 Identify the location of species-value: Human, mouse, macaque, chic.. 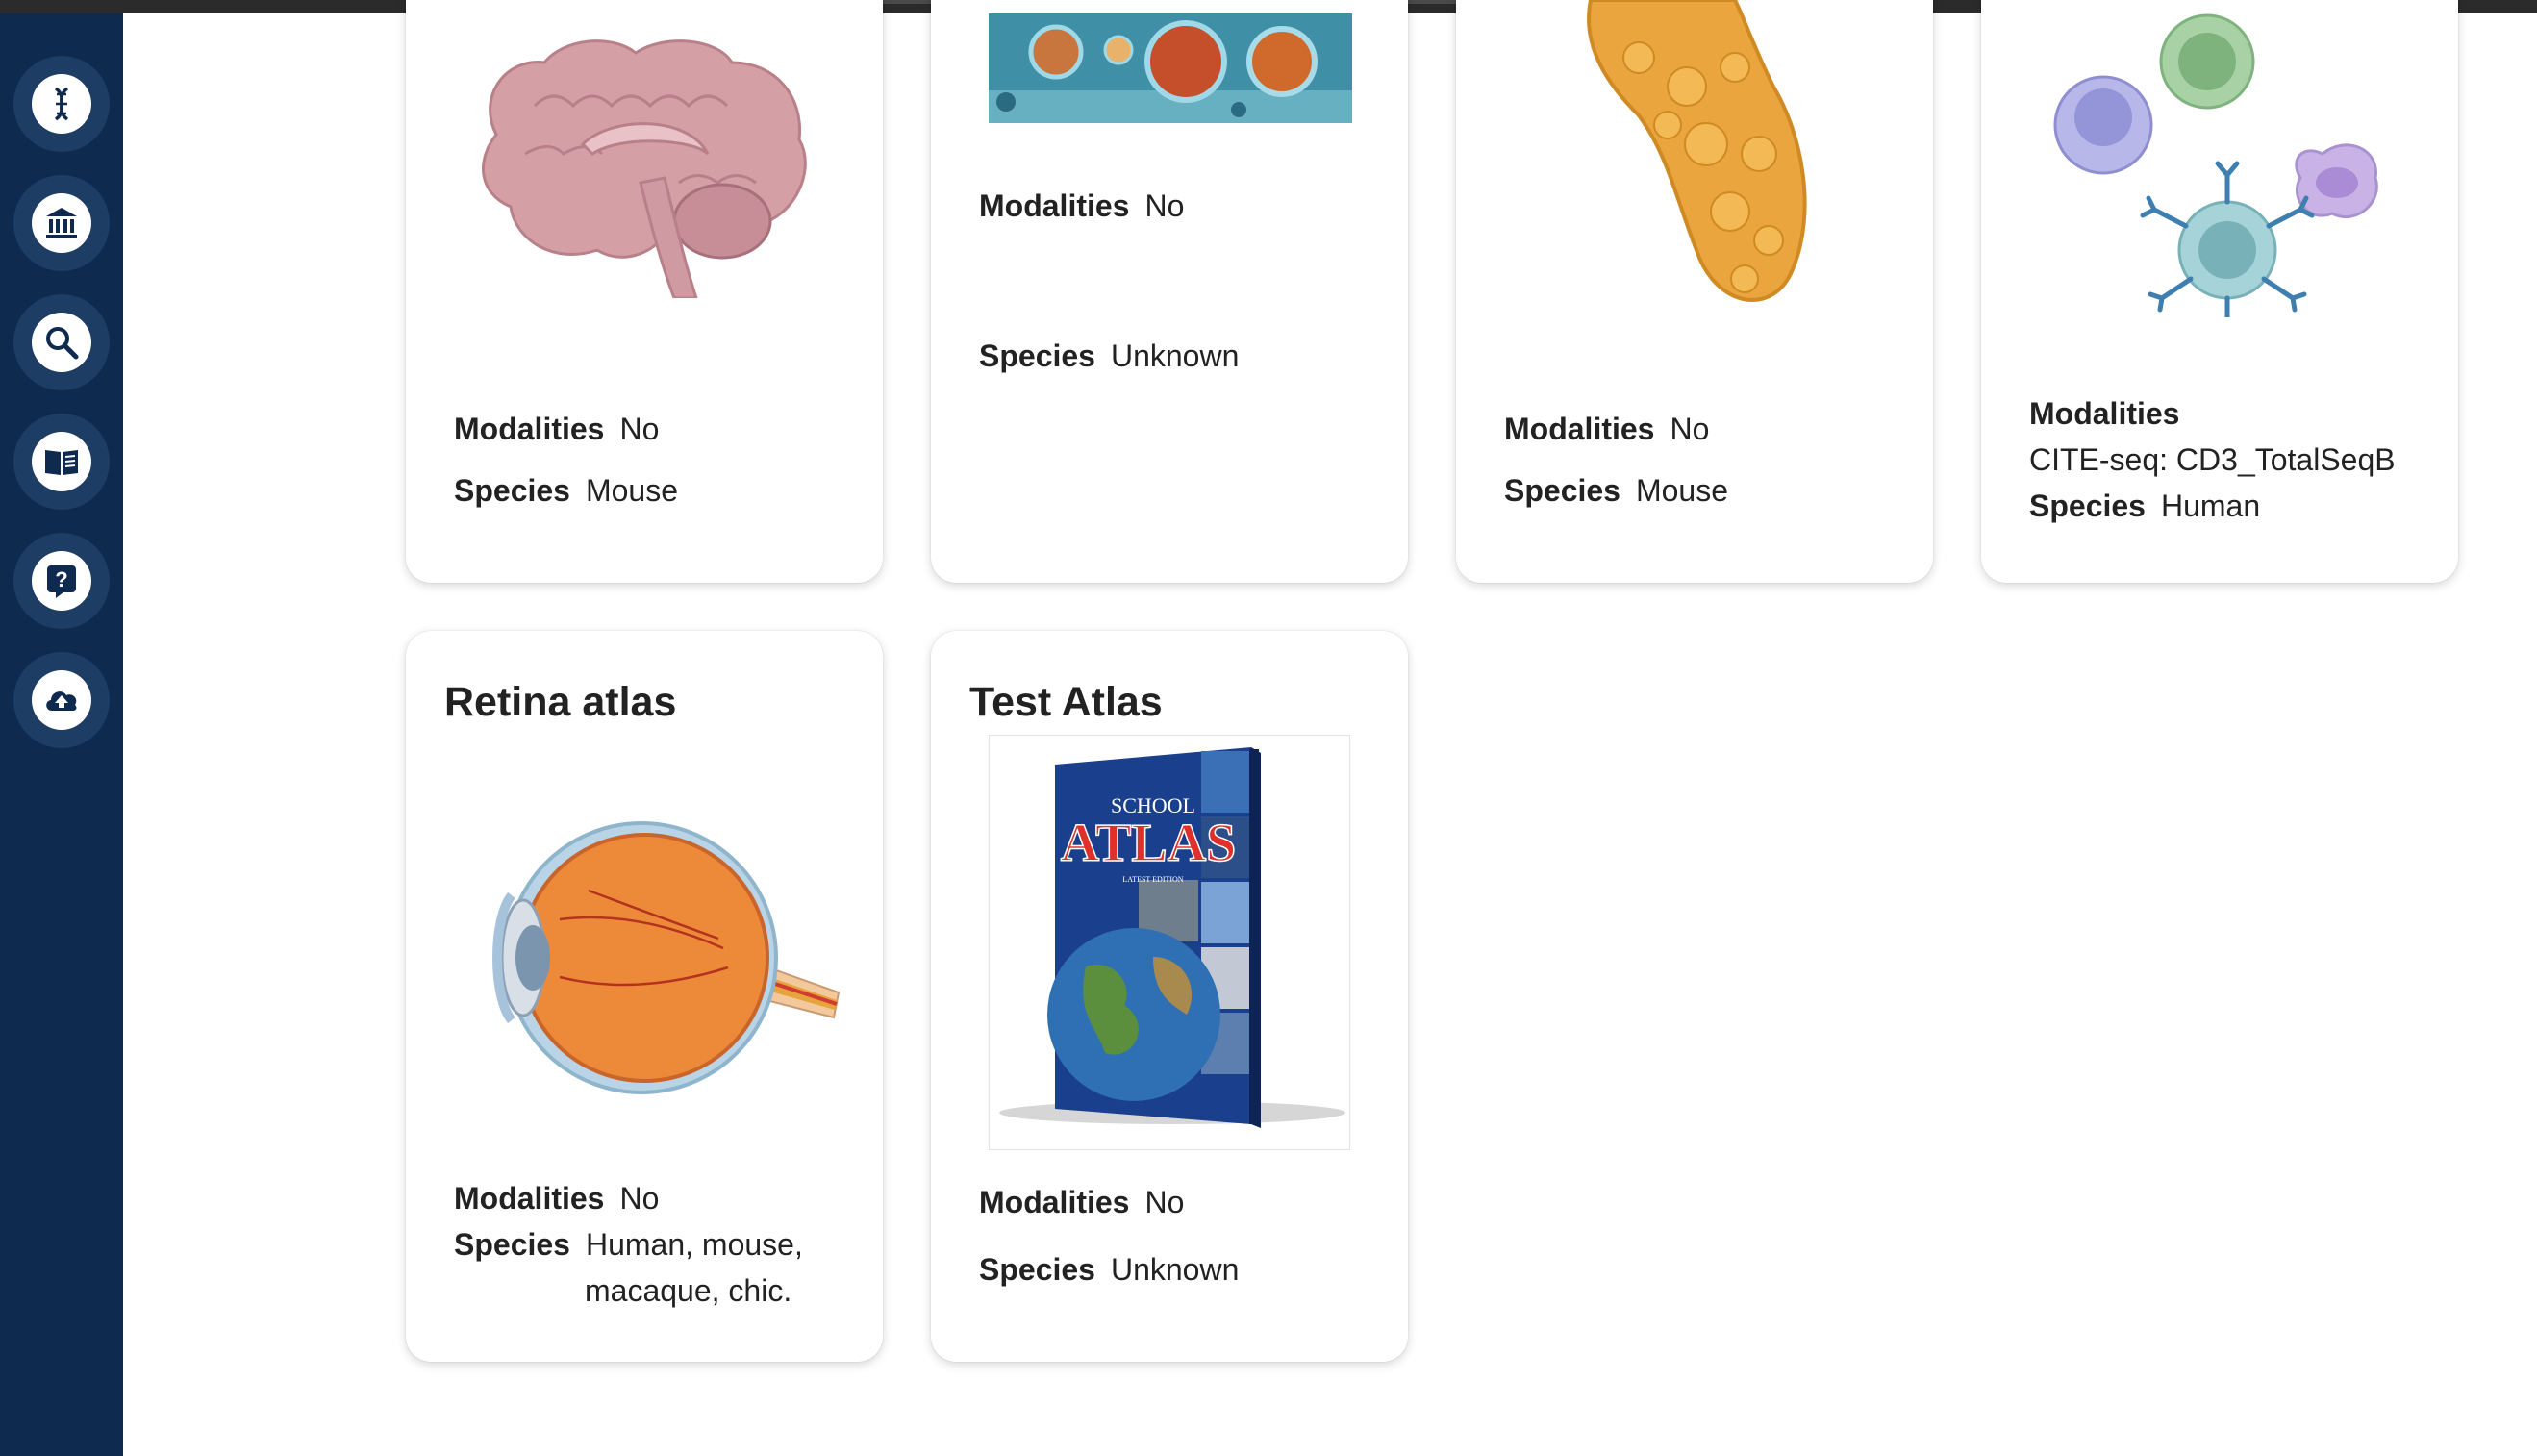
(694, 1268).